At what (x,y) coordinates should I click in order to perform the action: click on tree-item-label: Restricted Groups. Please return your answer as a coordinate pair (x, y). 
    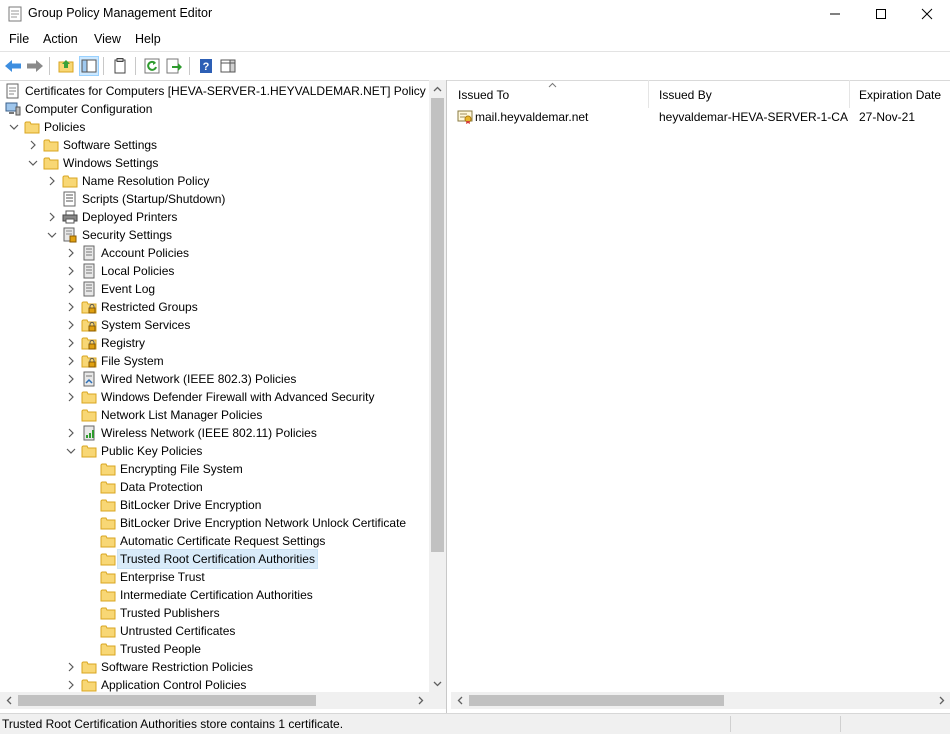
    Looking at the image, I should click on (149, 307).